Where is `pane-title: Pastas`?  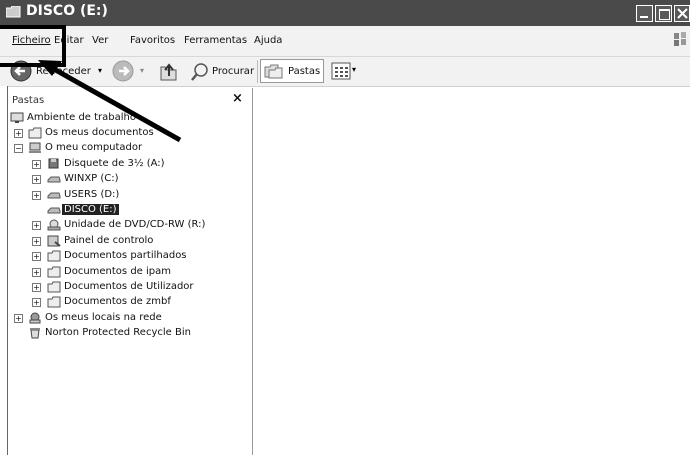
pane-title: Pastas is located at coordinates (28, 100).